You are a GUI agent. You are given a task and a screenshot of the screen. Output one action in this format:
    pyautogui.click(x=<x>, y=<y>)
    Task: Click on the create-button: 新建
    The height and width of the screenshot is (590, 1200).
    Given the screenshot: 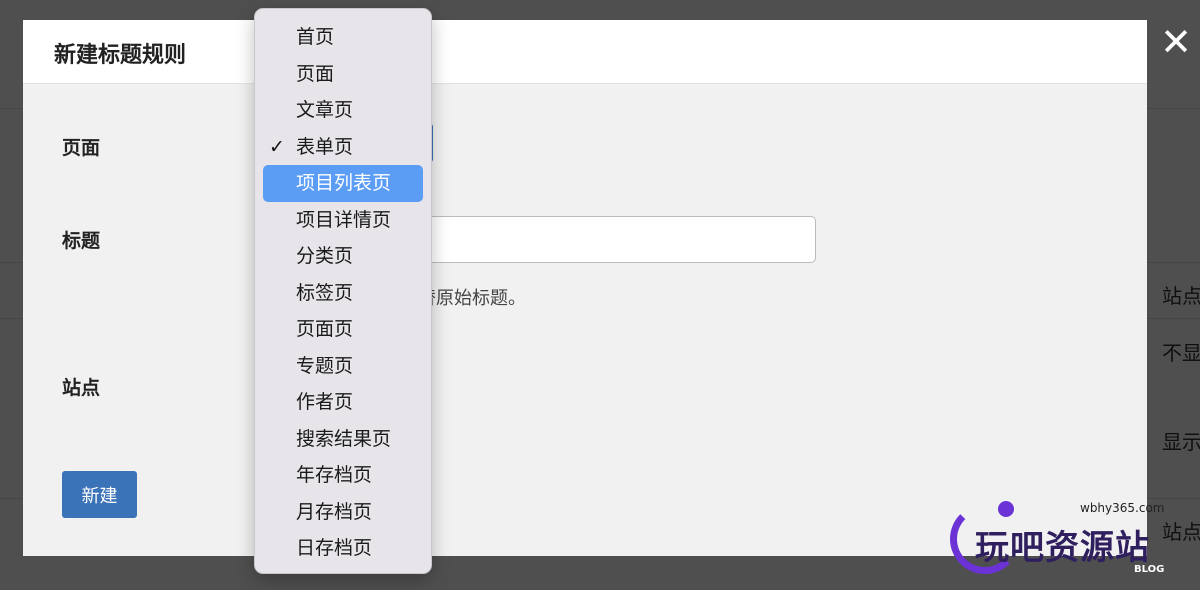 What is the action you would take?
    pyautogui.click(x=99, y=494)
    